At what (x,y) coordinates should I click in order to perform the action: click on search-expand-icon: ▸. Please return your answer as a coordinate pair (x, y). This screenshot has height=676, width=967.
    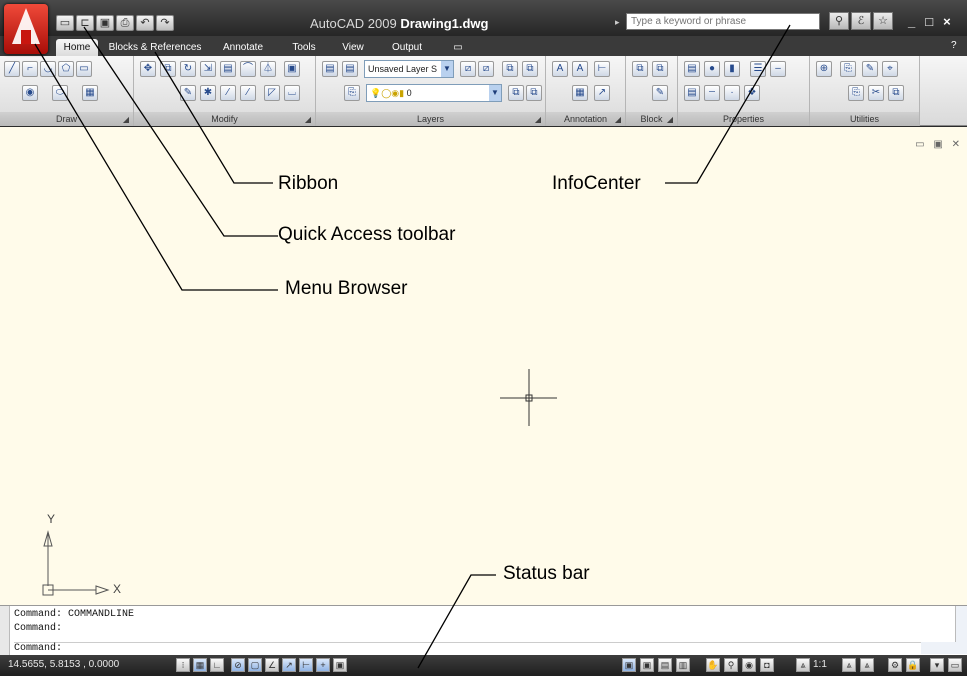
    Looking at the image, I should click on (617, 22).